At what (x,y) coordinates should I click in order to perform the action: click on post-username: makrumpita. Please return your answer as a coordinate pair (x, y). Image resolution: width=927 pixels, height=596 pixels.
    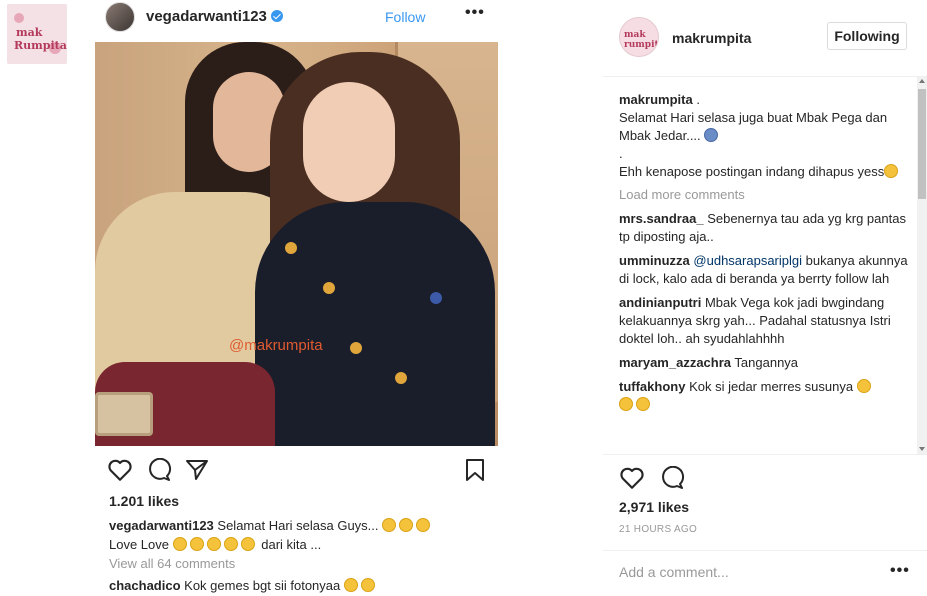
    Looking at the image, I should click on (711, 38).